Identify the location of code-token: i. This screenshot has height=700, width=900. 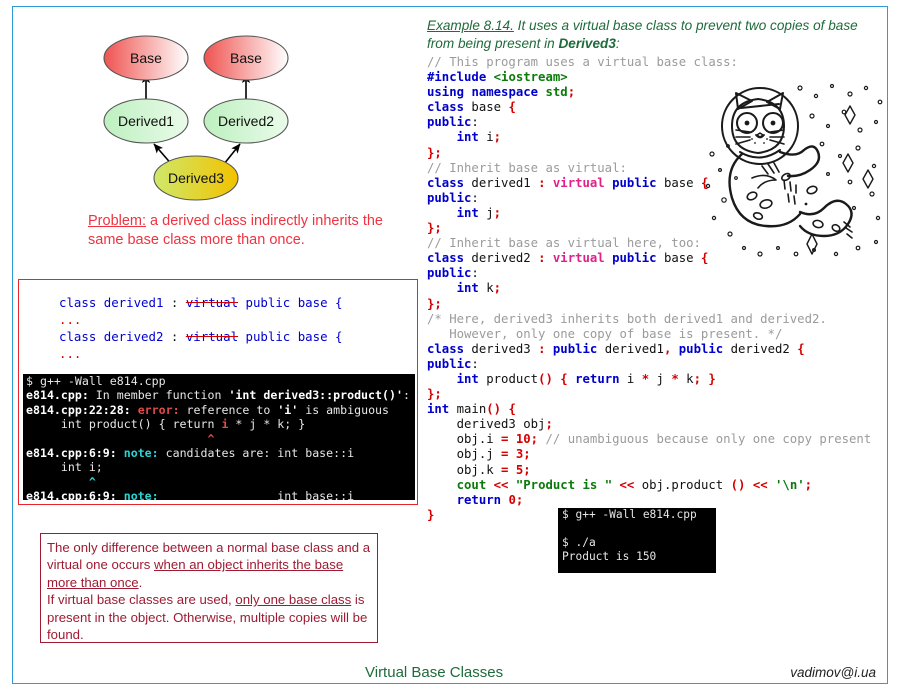
(630, 378).